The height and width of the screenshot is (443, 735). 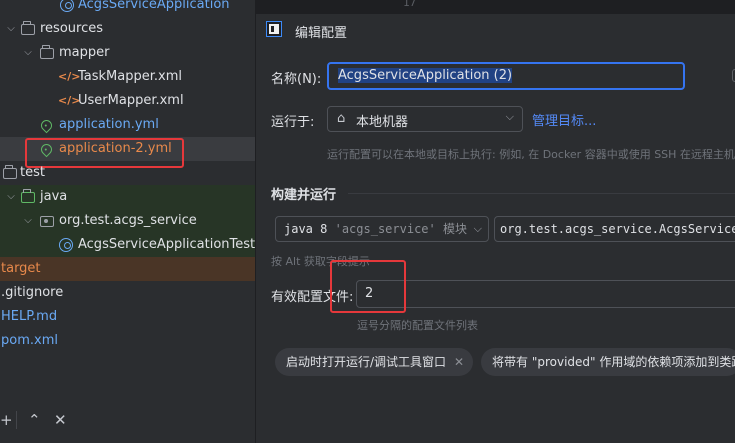 I want to click on jdk-version: java 8, so click(x=306, y=229).